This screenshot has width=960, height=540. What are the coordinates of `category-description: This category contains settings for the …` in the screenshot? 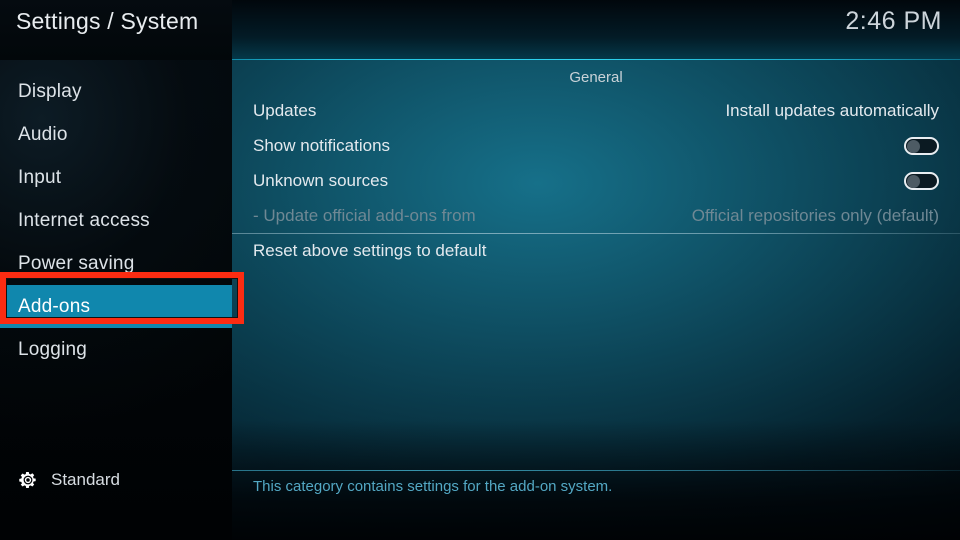 It's located at (433, 486).